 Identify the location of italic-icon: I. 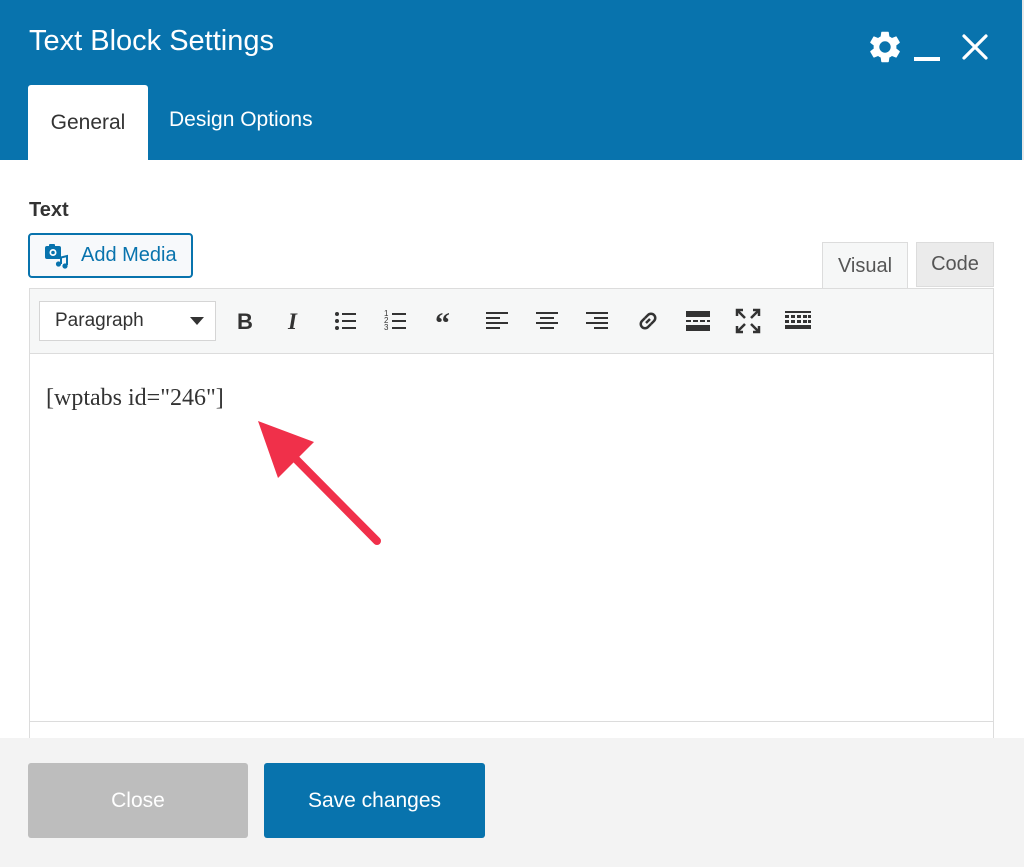
(294, 321).